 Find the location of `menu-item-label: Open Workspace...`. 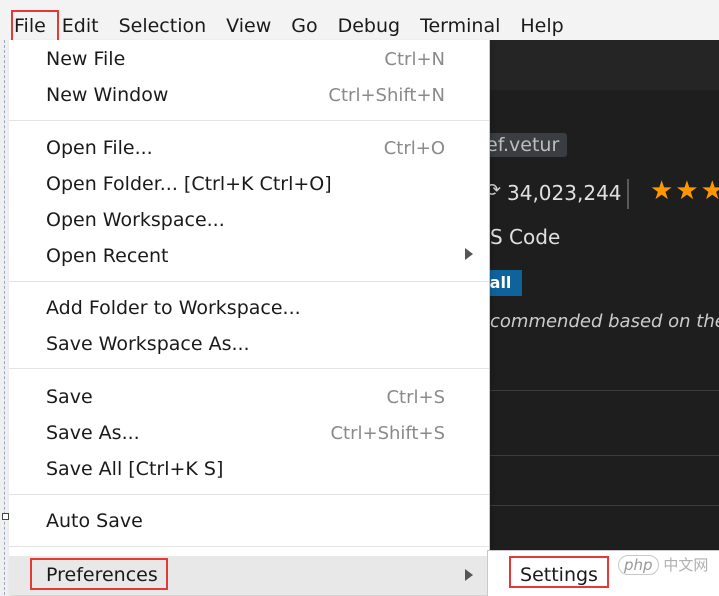

menu-item-label: Open Workspace... is located at coordinates (135, 220).